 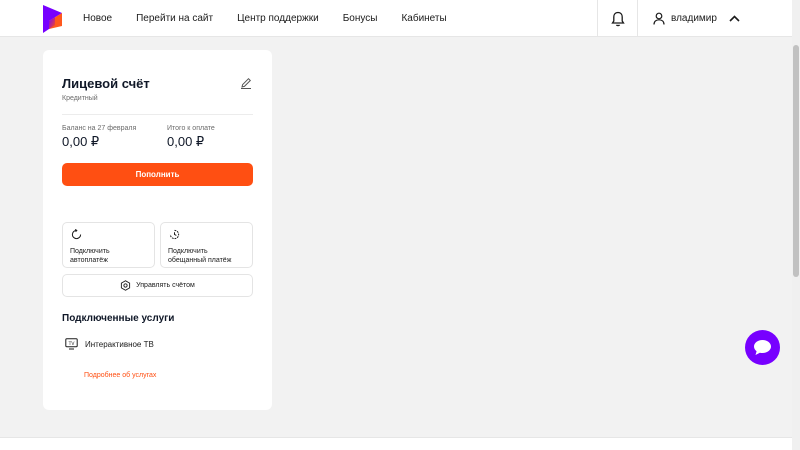 What do you see at coordinates (80, 98) in the screenshot?
I see `account-type: Кредитный` at bounding box center [80, 98].